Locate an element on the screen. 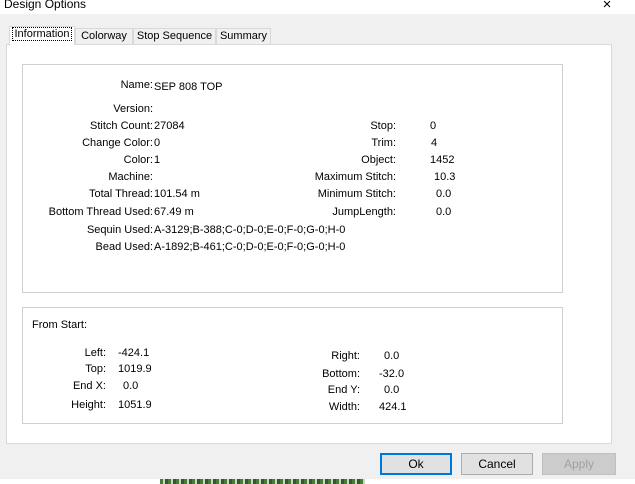  width-value: 424.1 is located at coordinates (393, 407).